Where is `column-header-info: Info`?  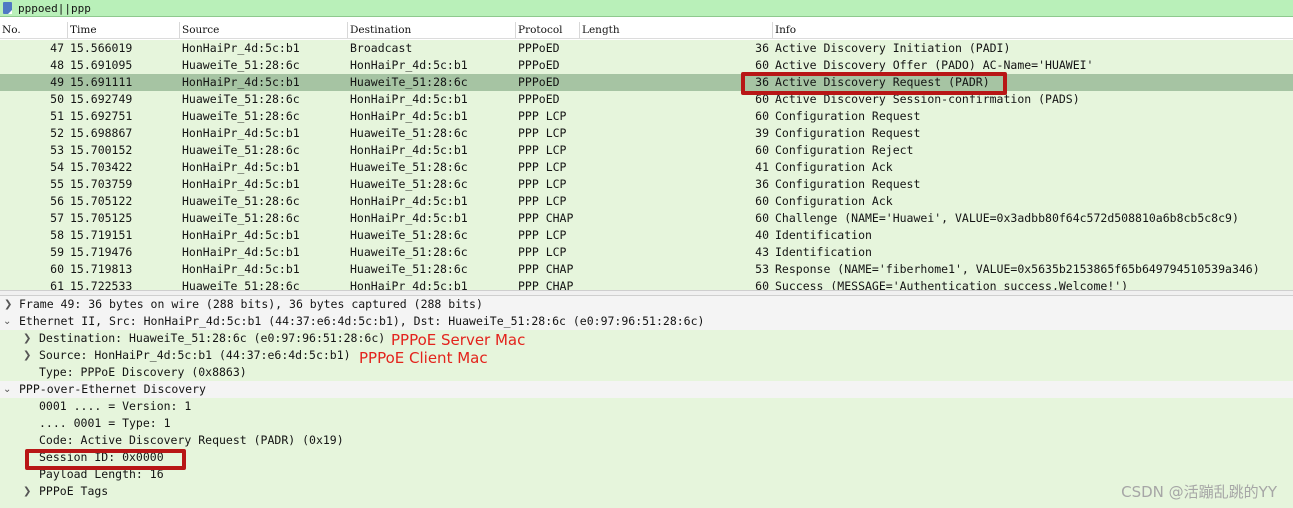 column-header-info: Info is located at coordinates (1033, 30).